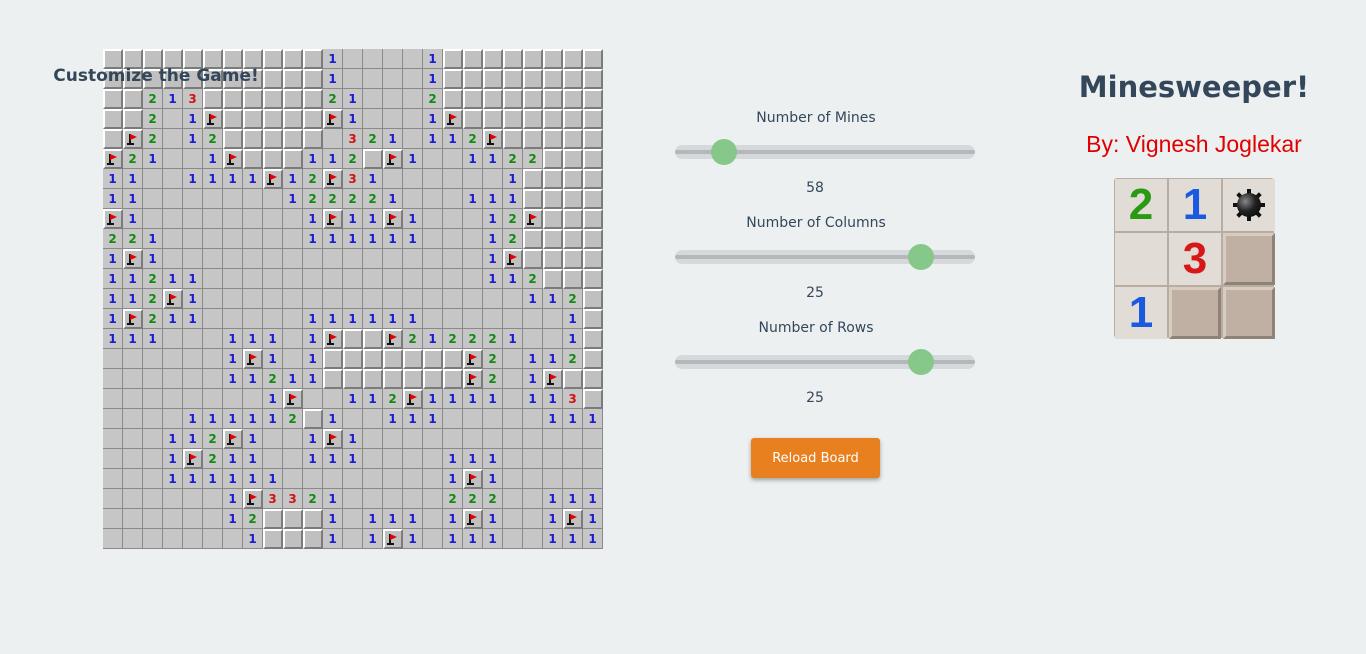 The width and height of the screenshot is (1366, 654). What do you see at coordinates (825, 362) in the screenshot?
I see `rows-slider` at bounding box center [825, 362].